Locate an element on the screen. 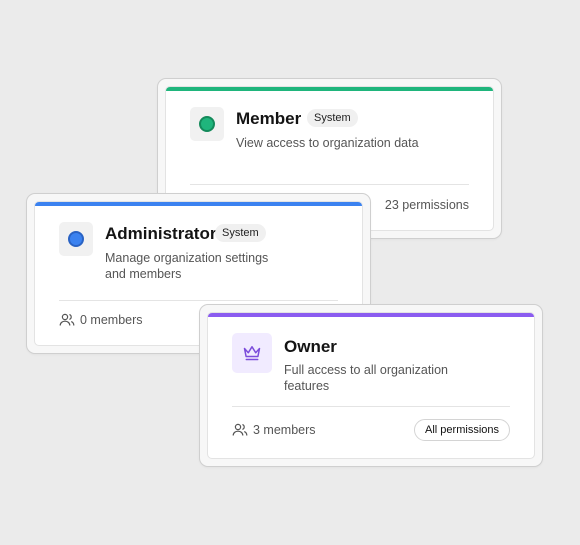  owner-icon-tile is located at coordinates (252, 353).